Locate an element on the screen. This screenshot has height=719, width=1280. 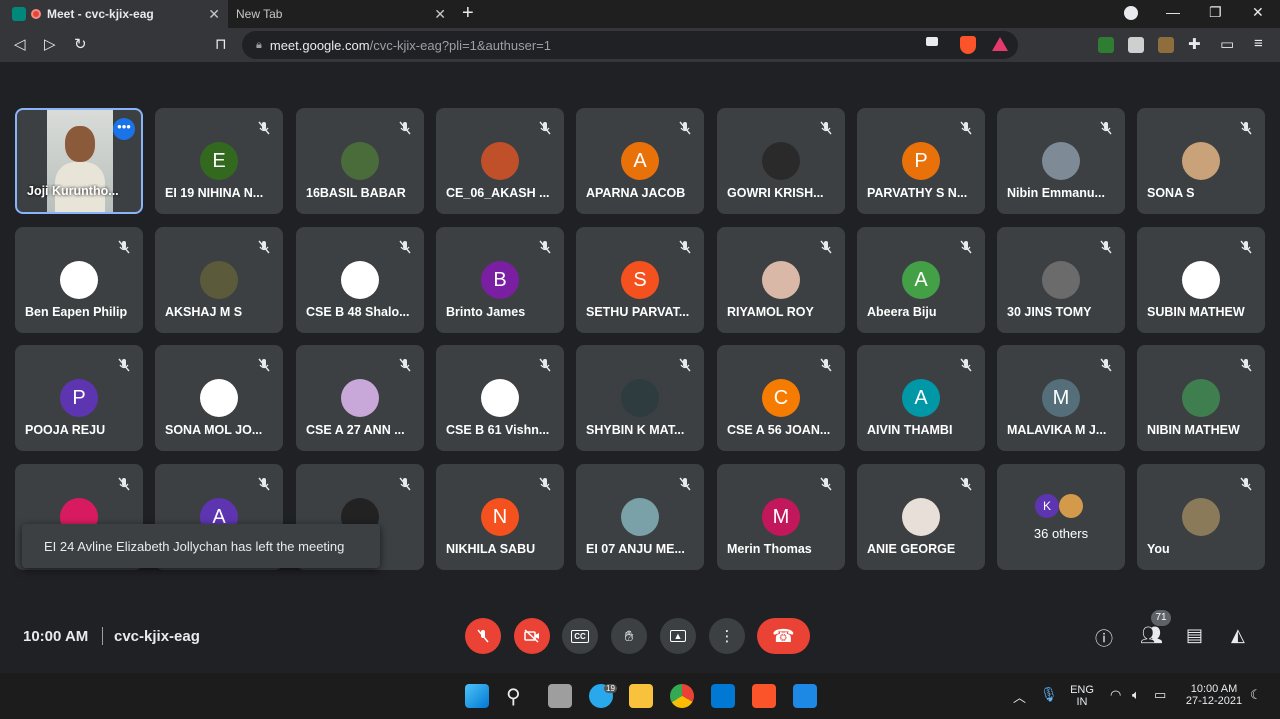
camera-off-button is located at coordinates (532, 636).